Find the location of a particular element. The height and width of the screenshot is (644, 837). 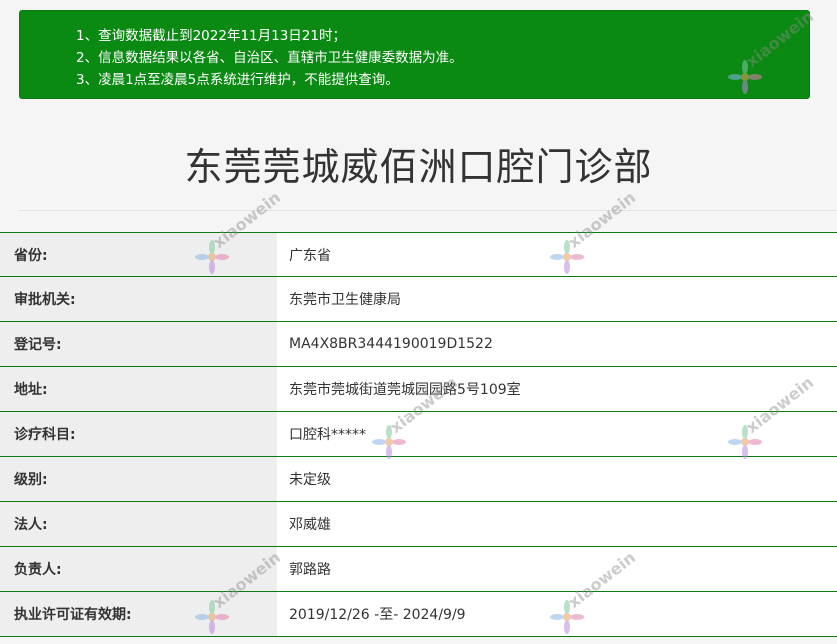

table-row: 级别: 未定级 is located at coordinates (418, 479).